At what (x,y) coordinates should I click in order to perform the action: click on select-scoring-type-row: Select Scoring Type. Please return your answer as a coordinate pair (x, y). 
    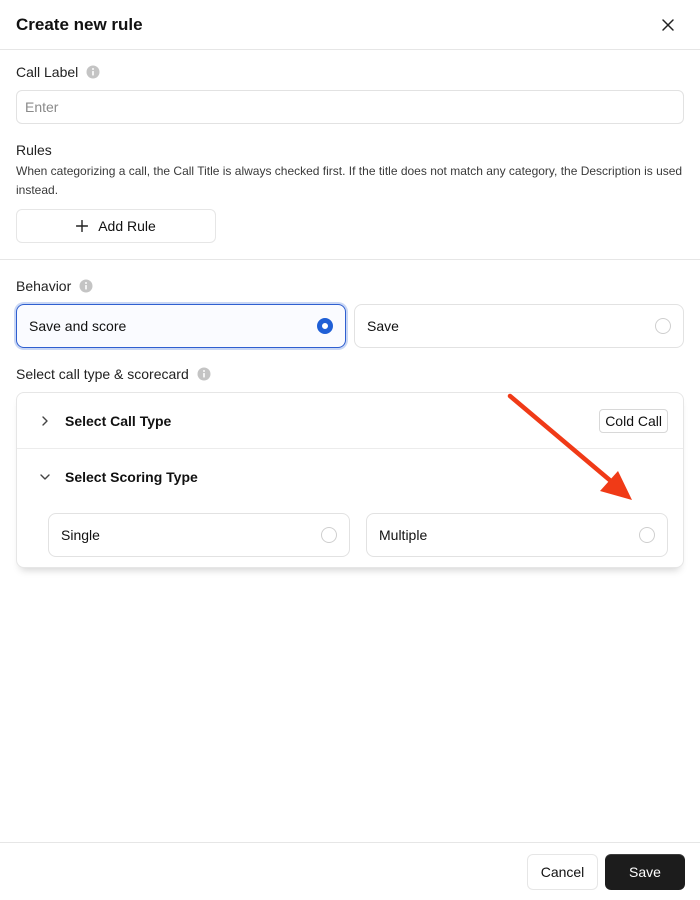
    Looking at the image, I should click on (350, 477).